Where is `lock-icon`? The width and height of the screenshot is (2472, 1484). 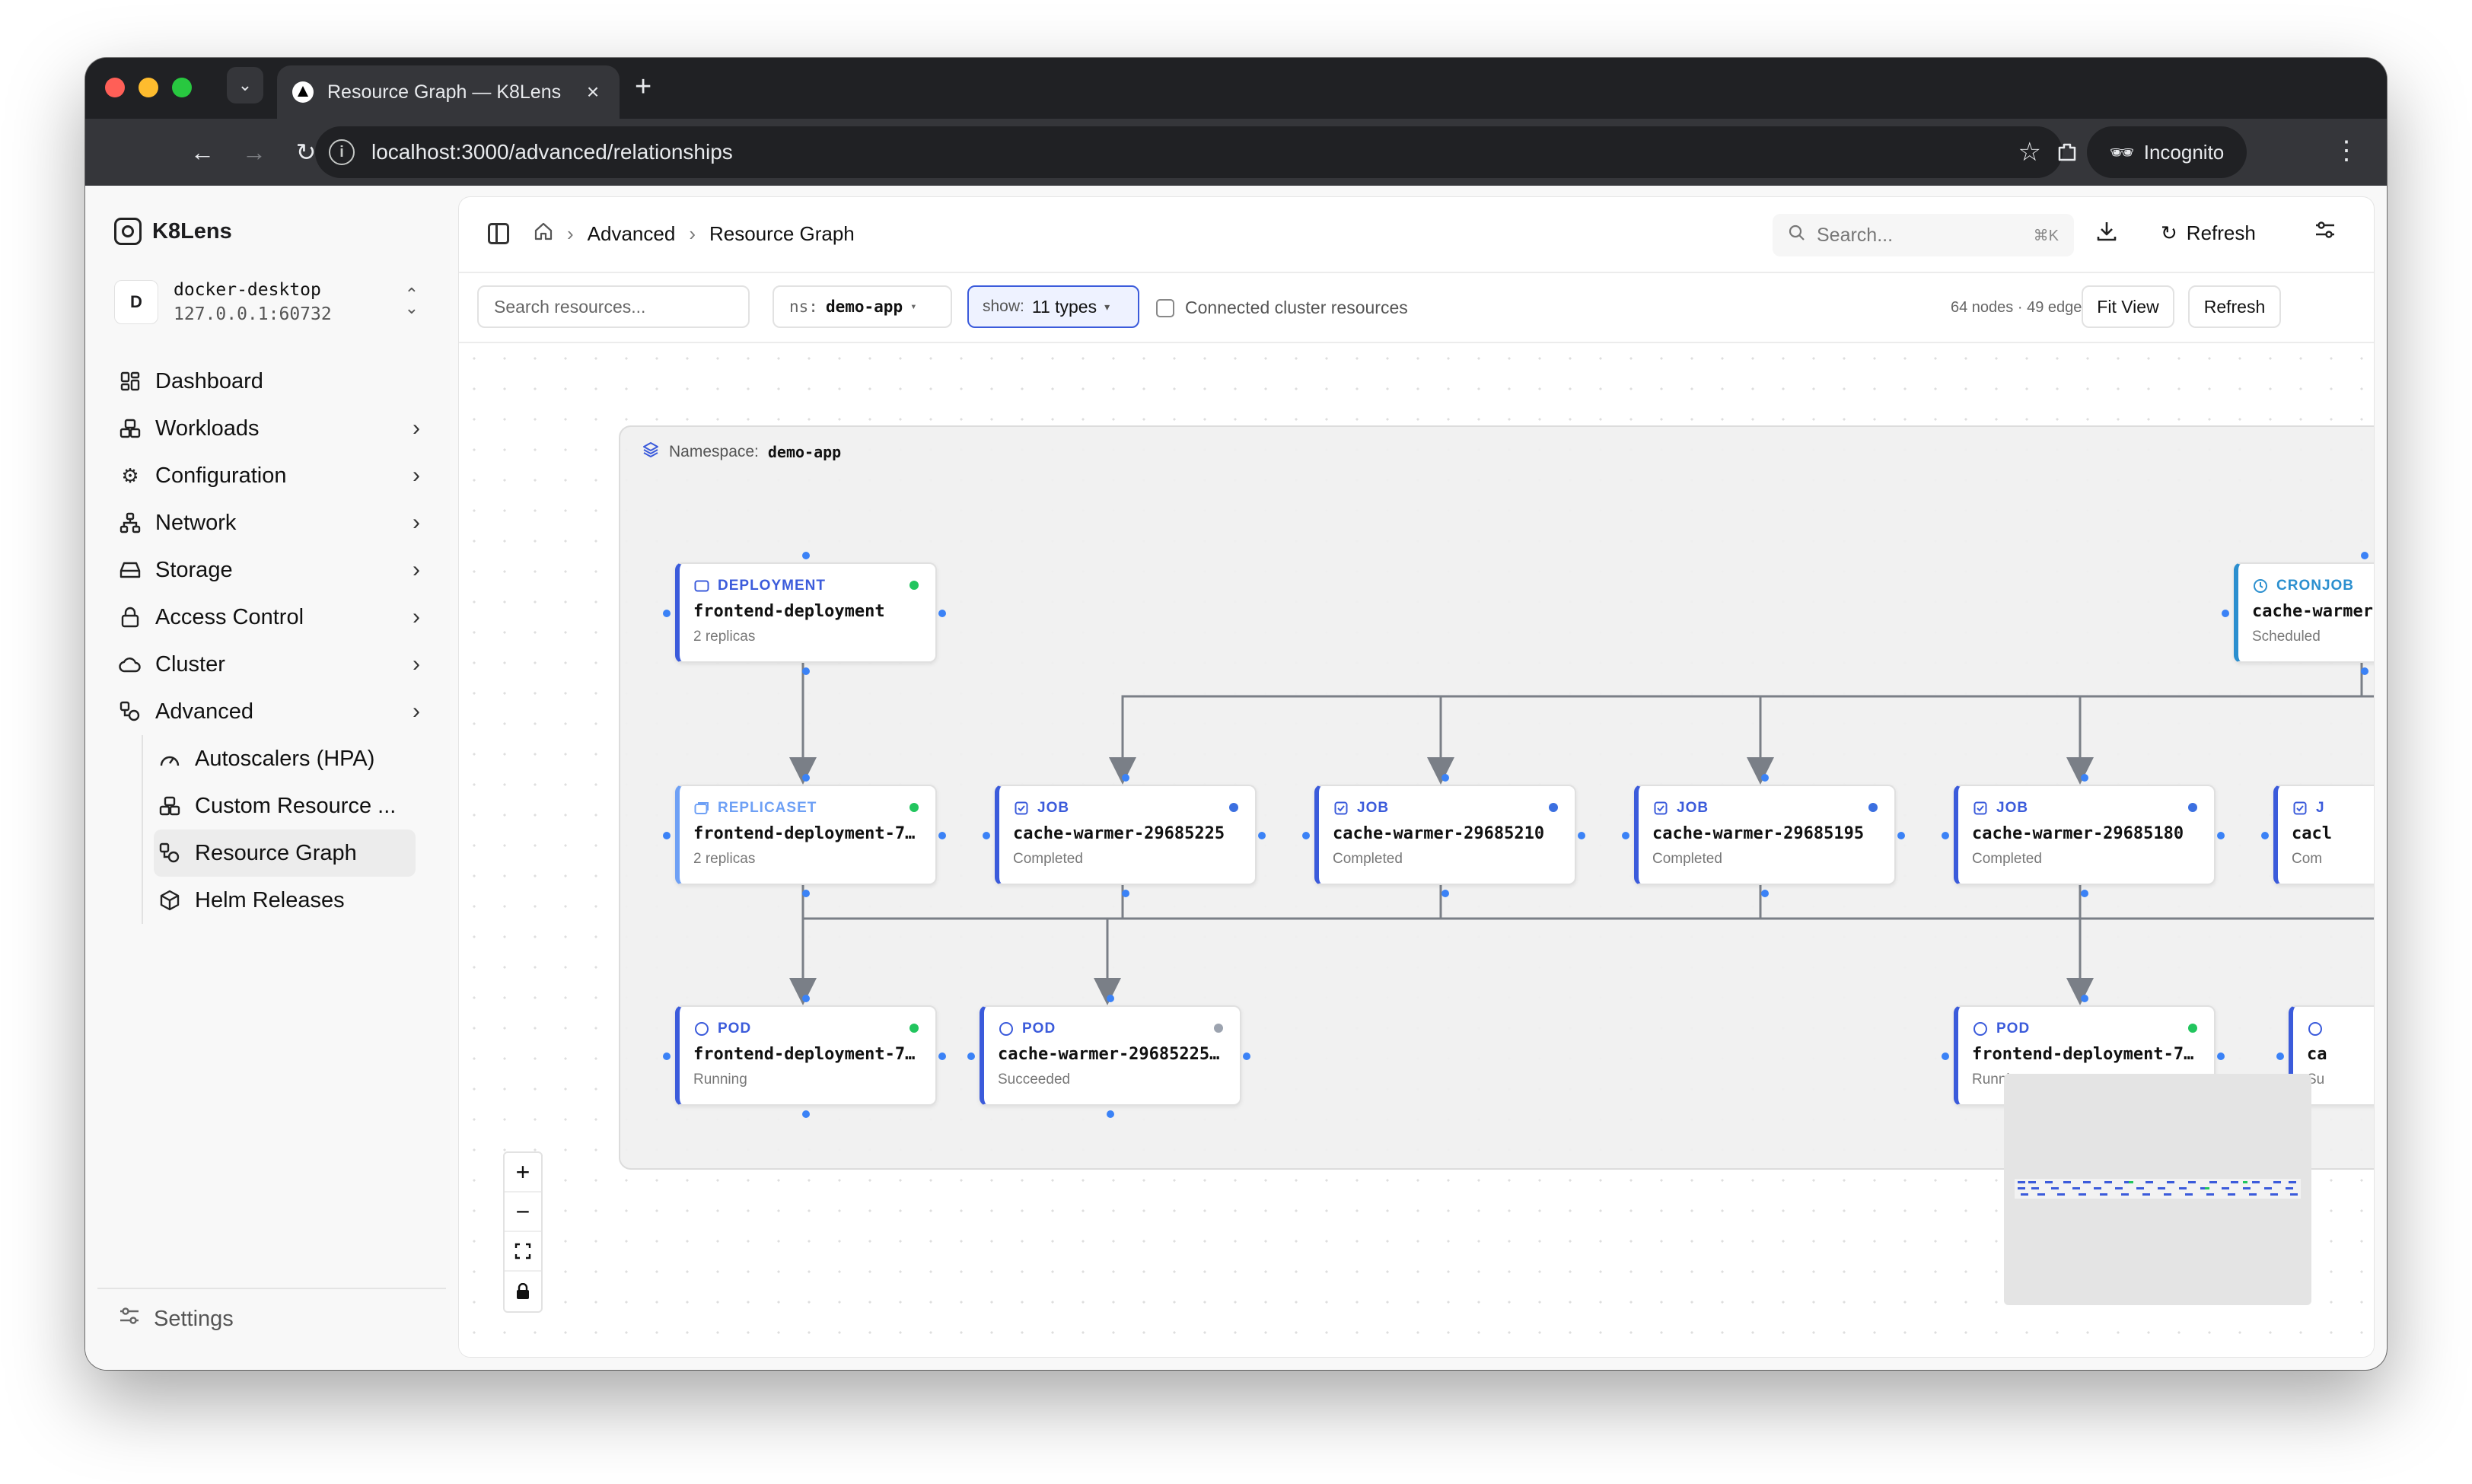 lock-icon is located at coordinates (523, 1291).